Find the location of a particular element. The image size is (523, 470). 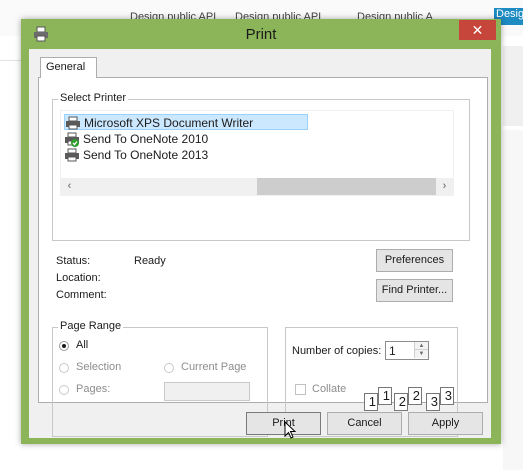

printer-item-xps: Microsoft XPS Document Writer is located at coordinates (186, 122).